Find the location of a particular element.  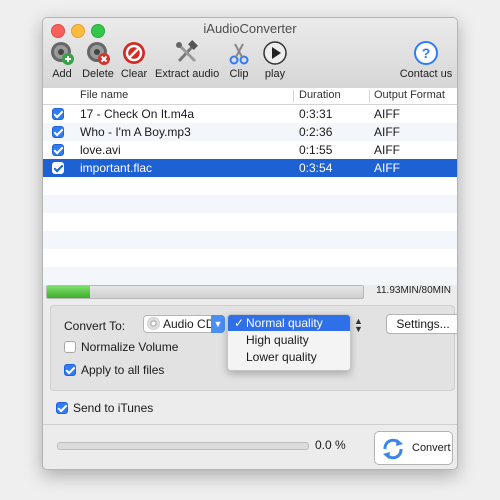

file-name-cell: 17 - Check On It.m4a is located at coordinates (137, 114).